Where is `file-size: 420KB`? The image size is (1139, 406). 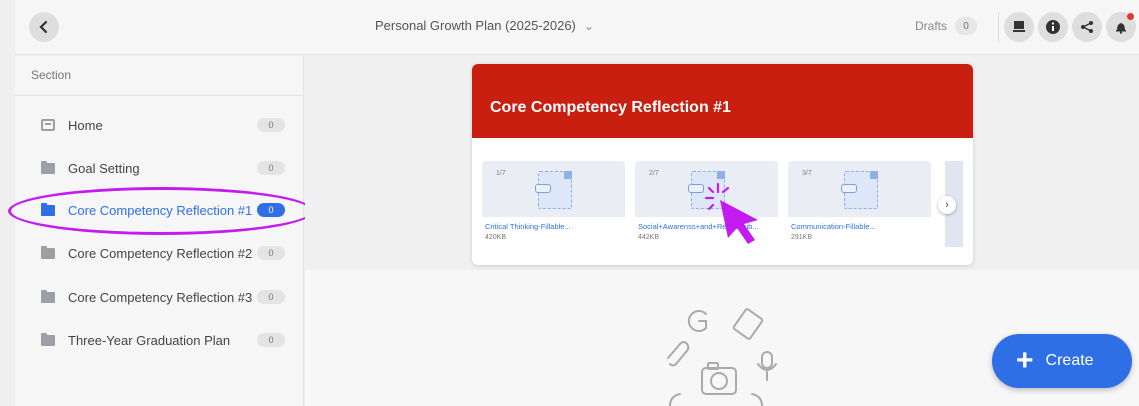
file-size: 420KB is located at coordinates (496, 237).